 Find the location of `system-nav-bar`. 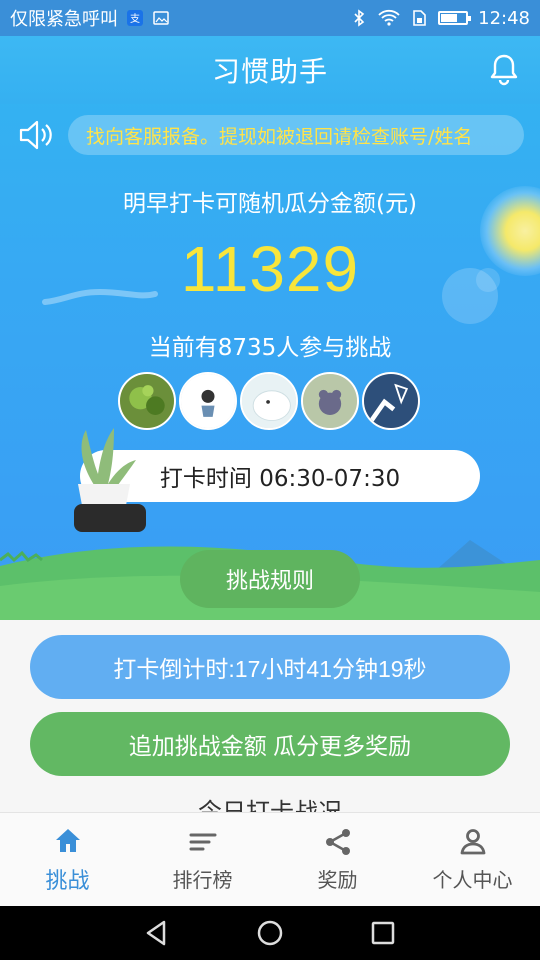

system-nav-bar is located at coordinates (270, 933).